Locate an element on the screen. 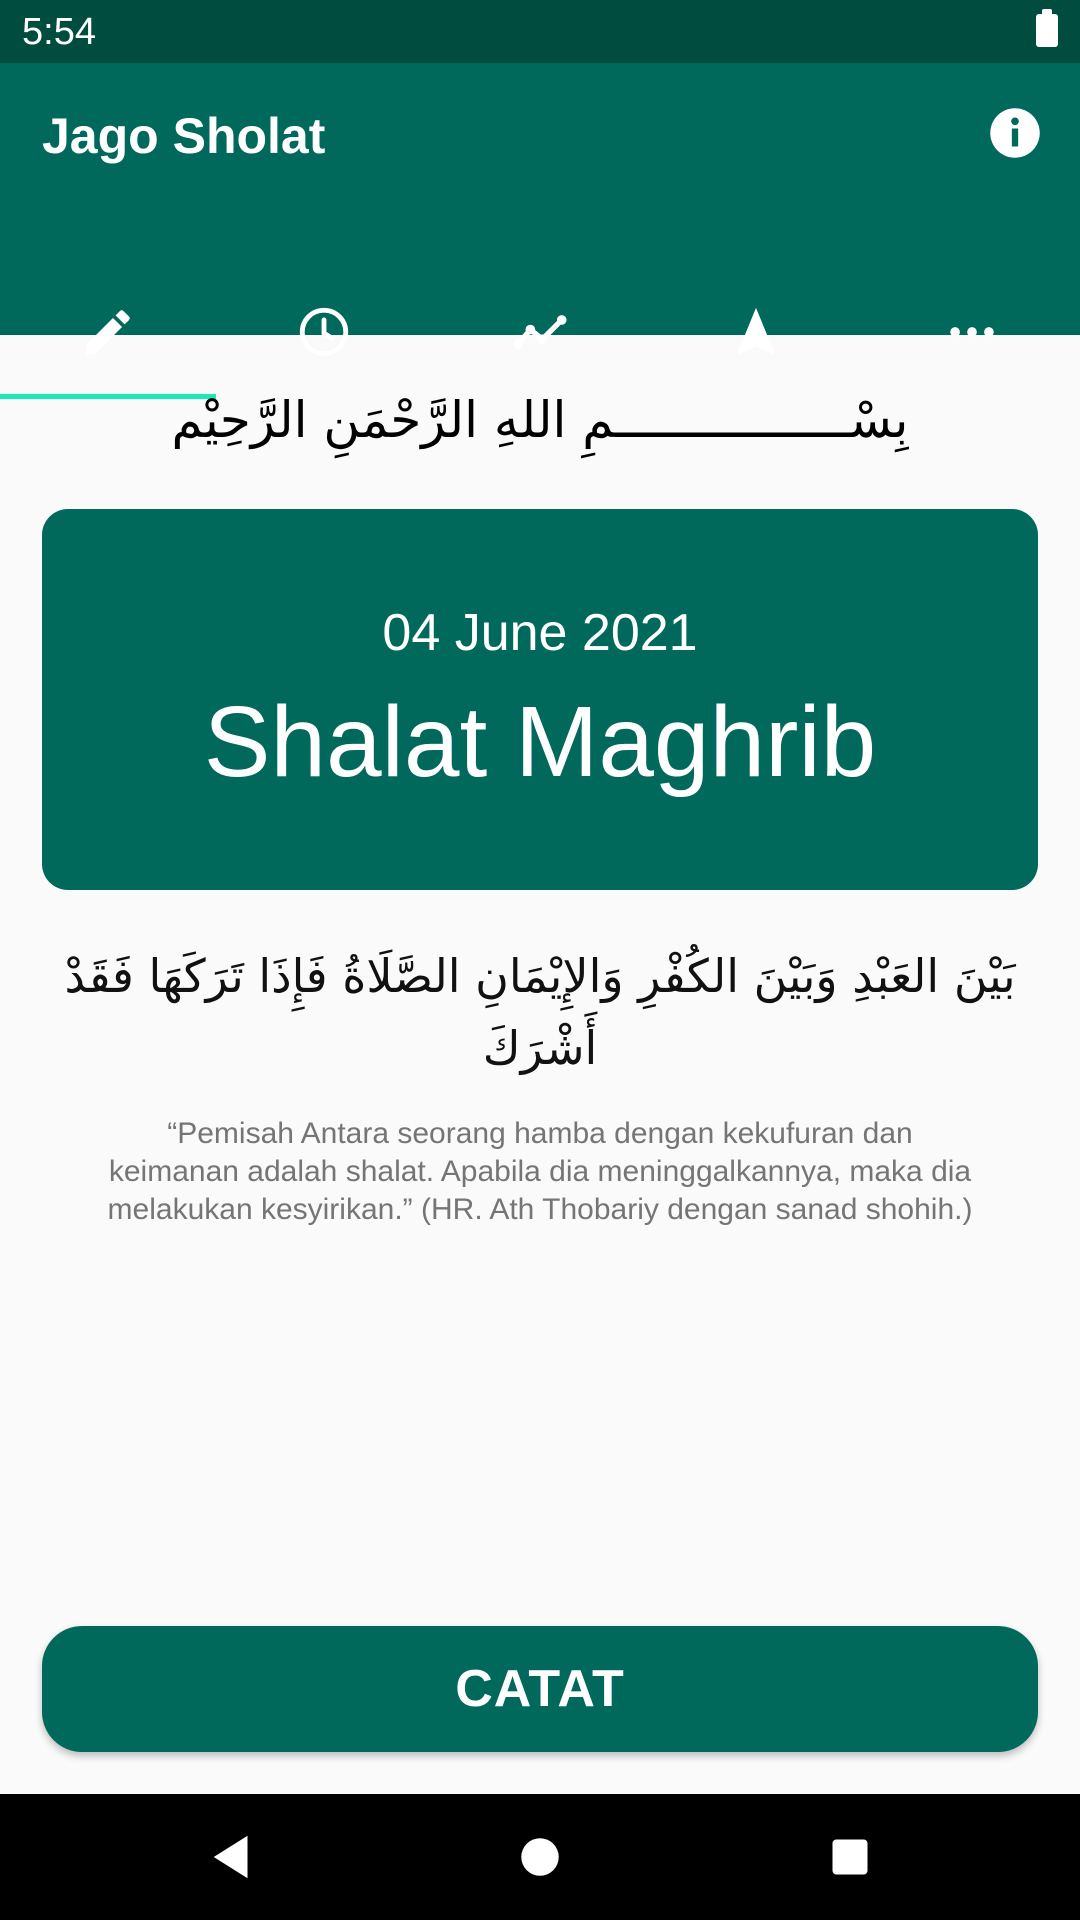  tab-record is located at coordinates (108, 331).